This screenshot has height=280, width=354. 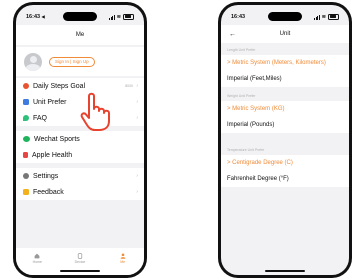 What do you see at coordinates (129, 86) in the screenshot?
I see `steps-goal-value: 8000` at bounding box center [129, 86].